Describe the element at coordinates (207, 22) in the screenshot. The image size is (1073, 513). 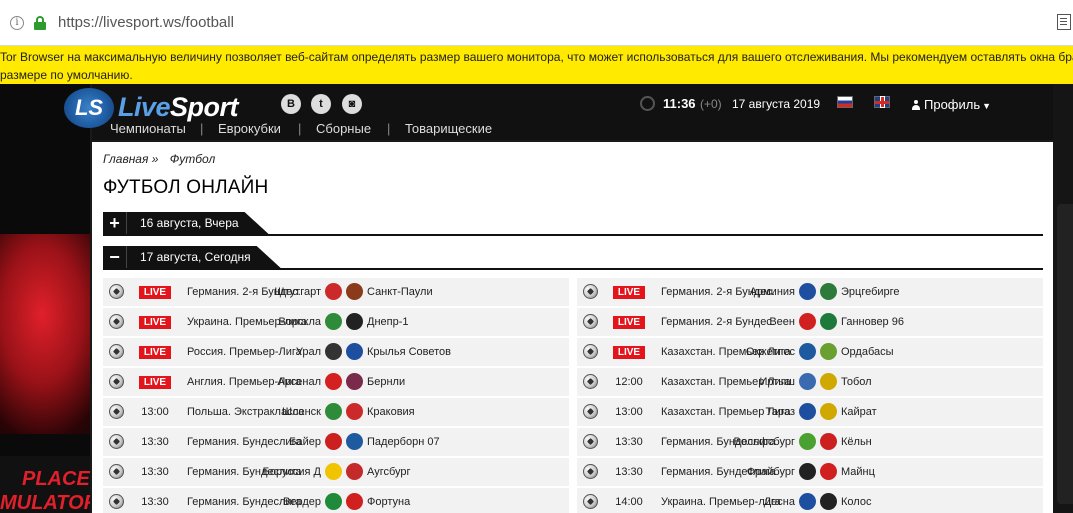
I see `url-path: /football` at that location.